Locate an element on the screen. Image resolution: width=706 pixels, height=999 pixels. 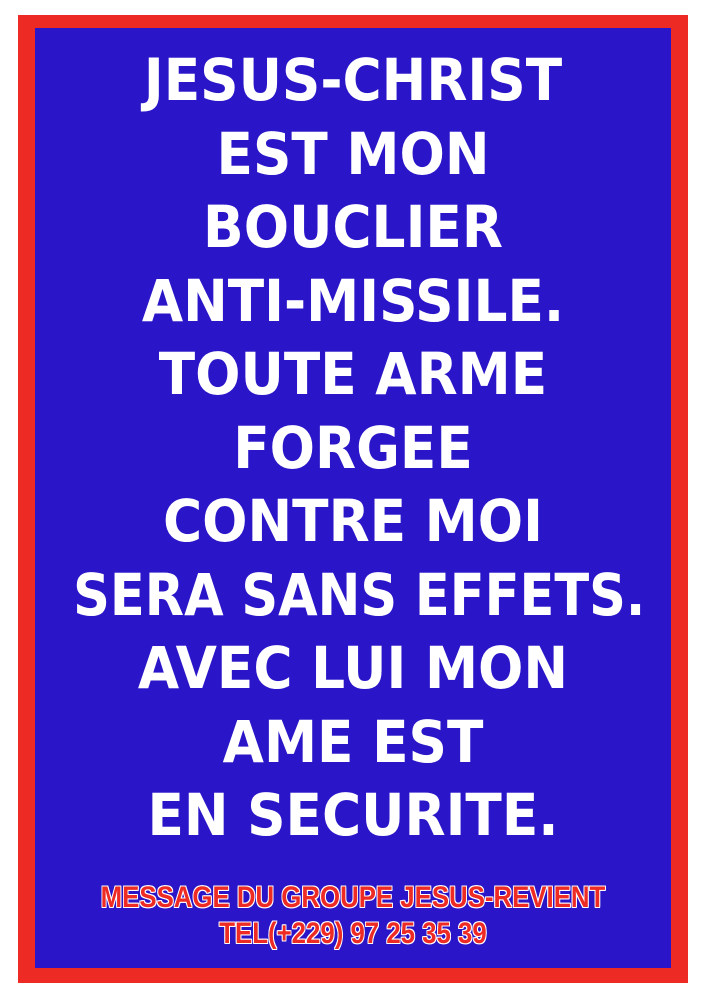
message-line: AVEC LUI MON is located at coordinates (353, 668).